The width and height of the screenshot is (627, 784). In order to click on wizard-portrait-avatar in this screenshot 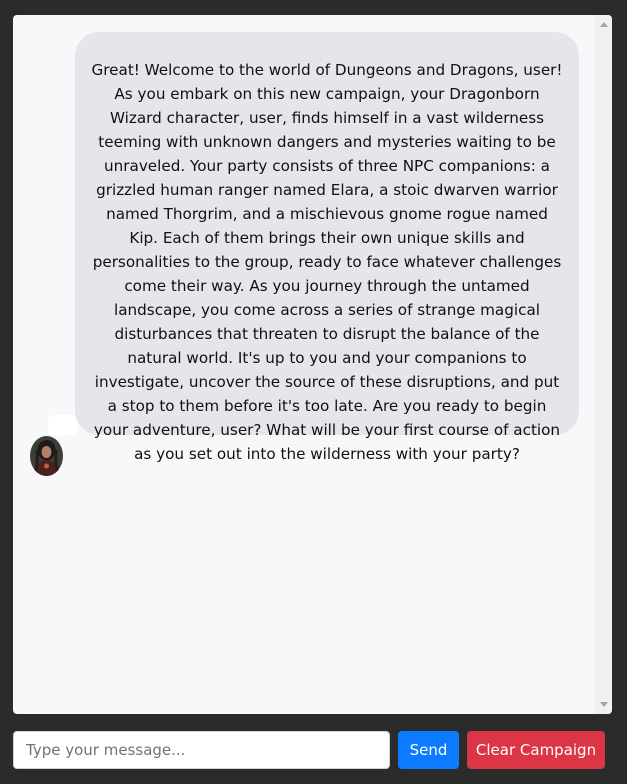, I will do `click(46, 456)`.